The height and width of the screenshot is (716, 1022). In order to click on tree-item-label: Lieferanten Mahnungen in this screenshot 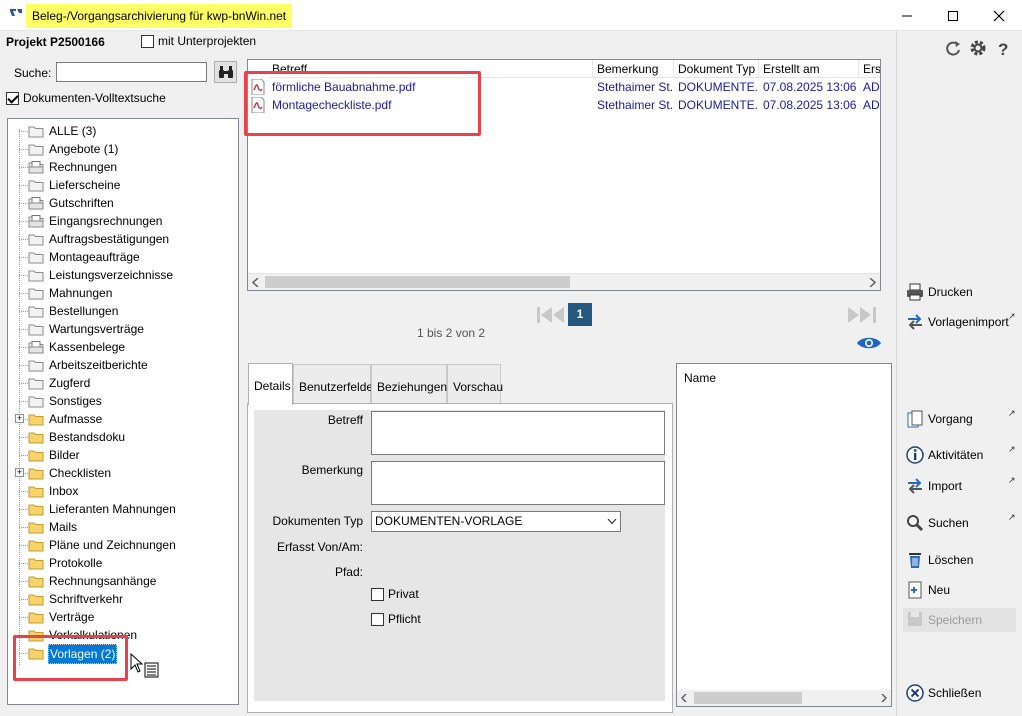, I will do `click(112, 509)`.